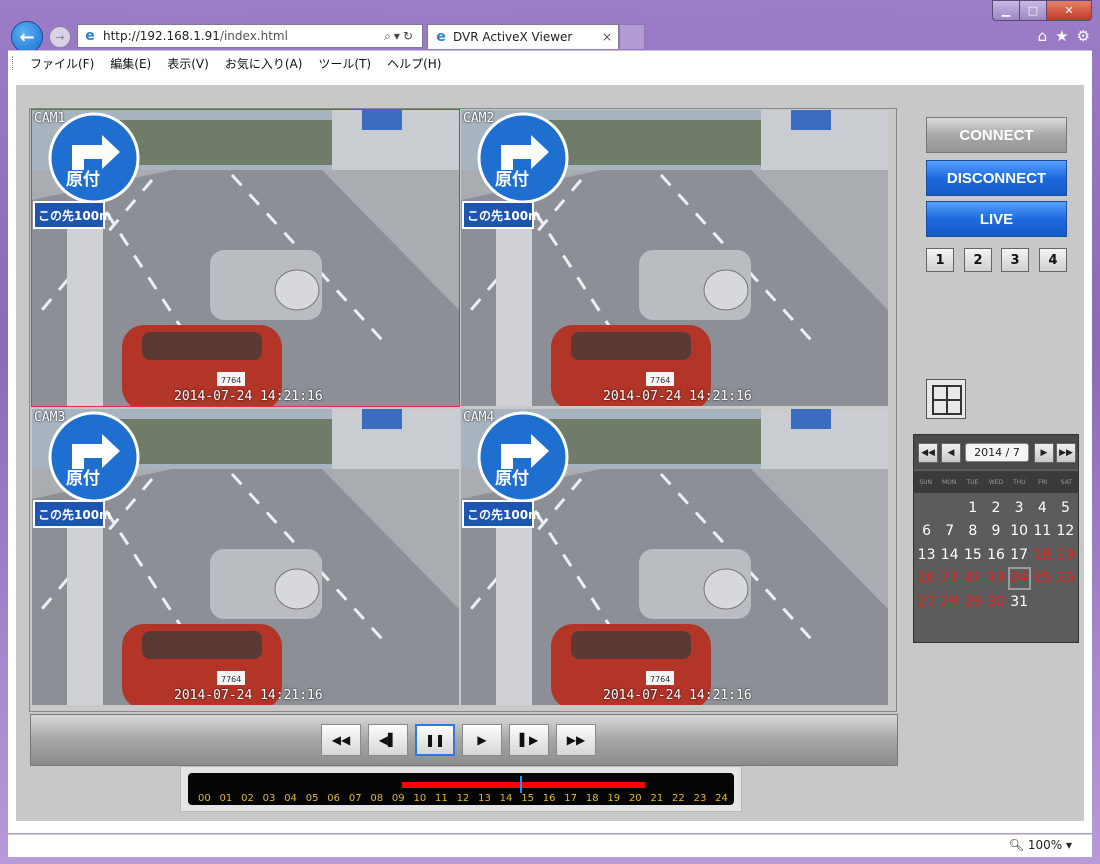 Image resolution: width=1100 pixels, height=864 pixels. Describe the element at coordinates (660, 380) in the screenshot. I see `plate-text: 7764` at that location.